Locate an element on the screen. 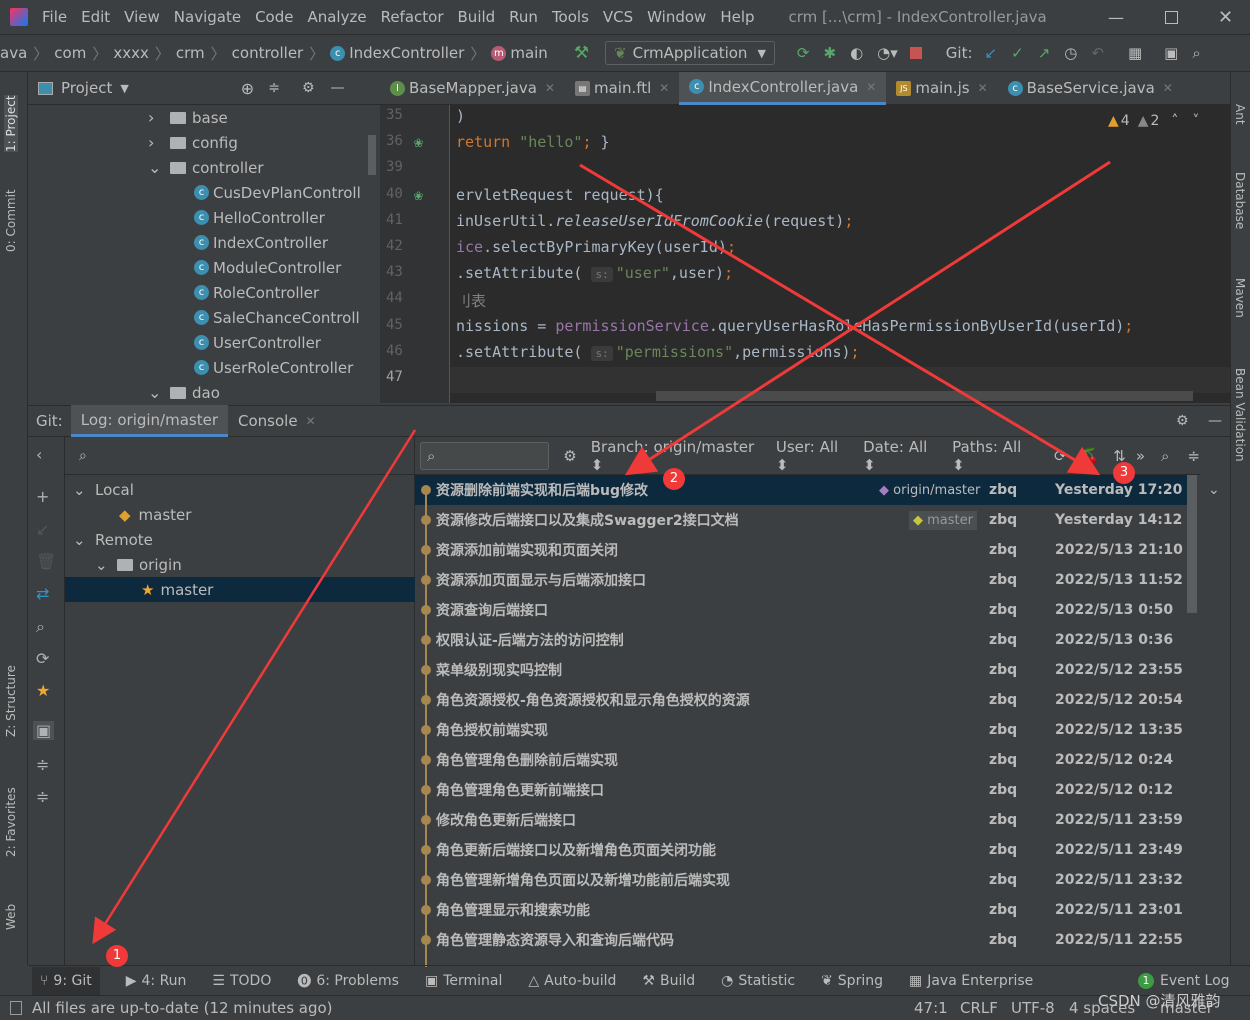 This screenshot has height=1020, width=1250. annotation-badge-3: 3 is located at coordinates (1124, 473).